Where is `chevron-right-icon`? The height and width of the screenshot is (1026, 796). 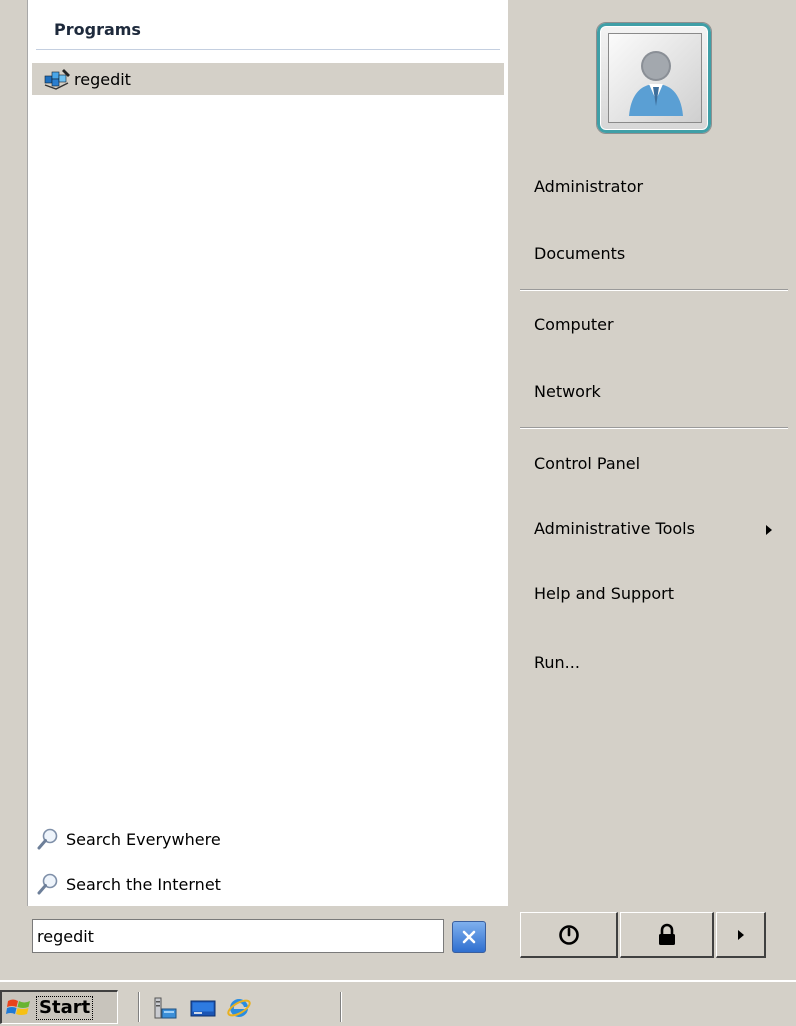
chevron-right-icon is located at coordinates (740, 934).